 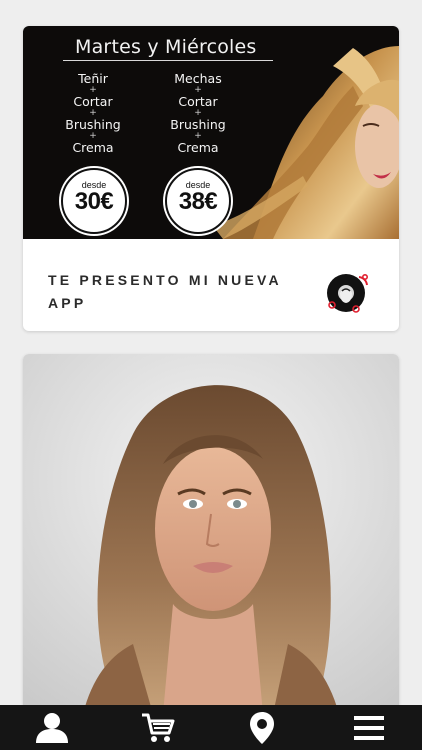 I want to click on tab-profile, so click(x=52, y=727).